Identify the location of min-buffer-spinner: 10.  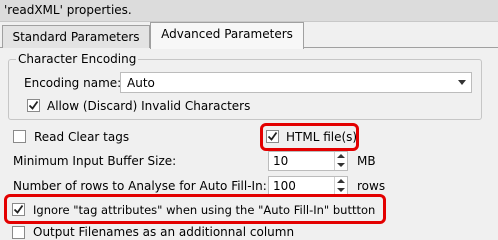
(308, 161).